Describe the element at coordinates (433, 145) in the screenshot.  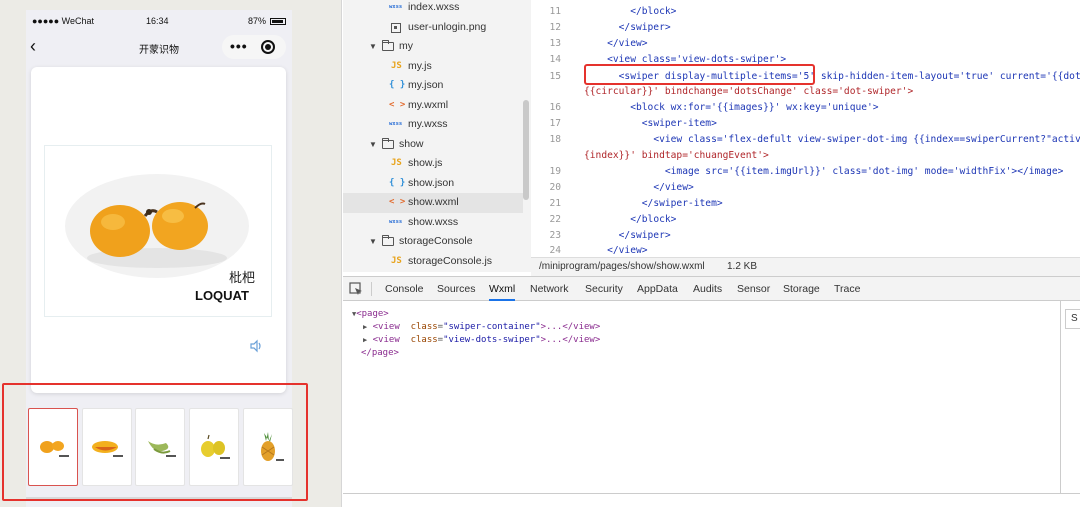
I see `folder-show: ▼ show` at that location.